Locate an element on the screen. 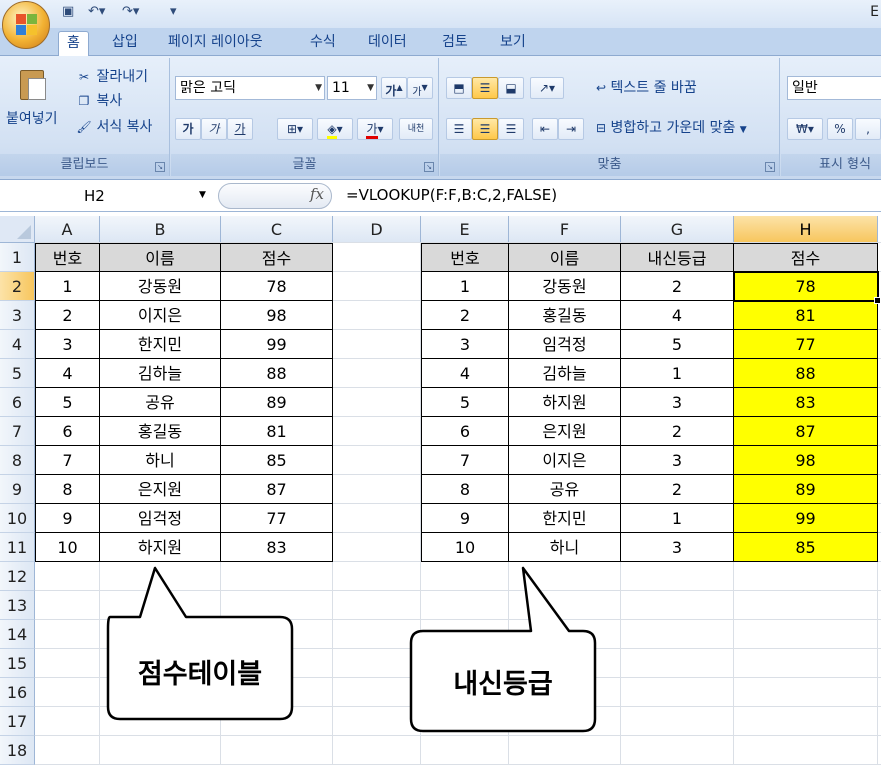  table1-cell: 98 is located at coordinates (277, 315).